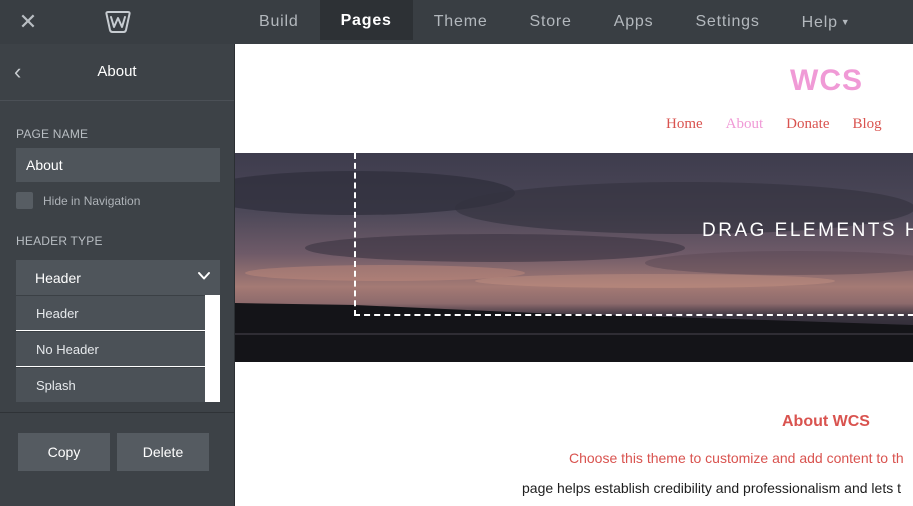 This screenshot has height=506, width=913. Describe the element at coordinates (819, 22) in the screenshot. I see `tab-help-label: Help` at that location.